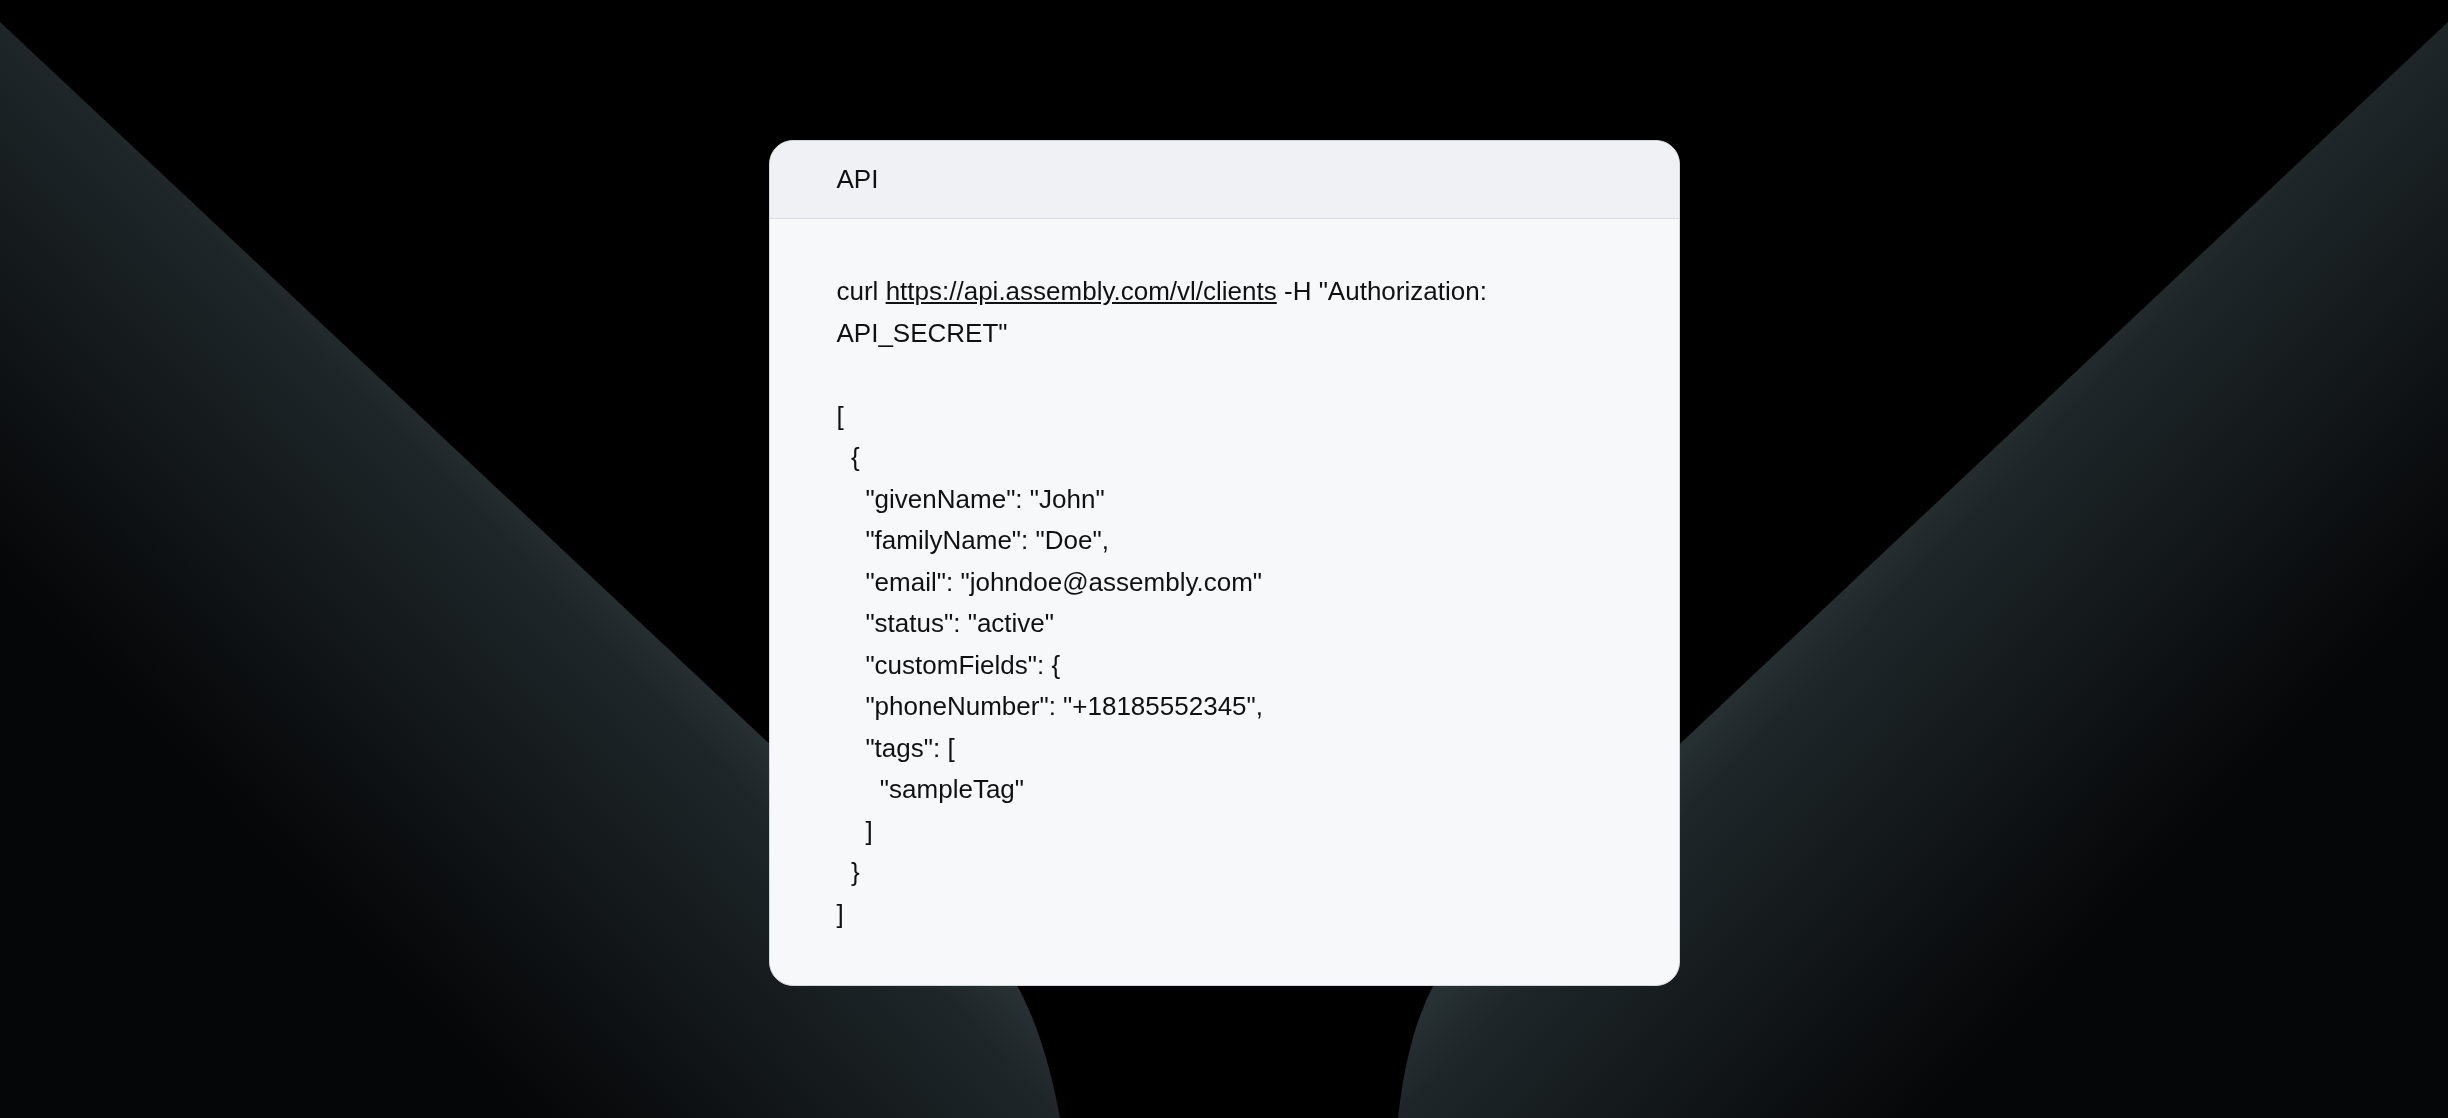 This screenshot has width=2448, height=1118. What do you see at coordinates (854, 457) in the screenshot?
I see `code-line: {` at bounding box center [854, 457].